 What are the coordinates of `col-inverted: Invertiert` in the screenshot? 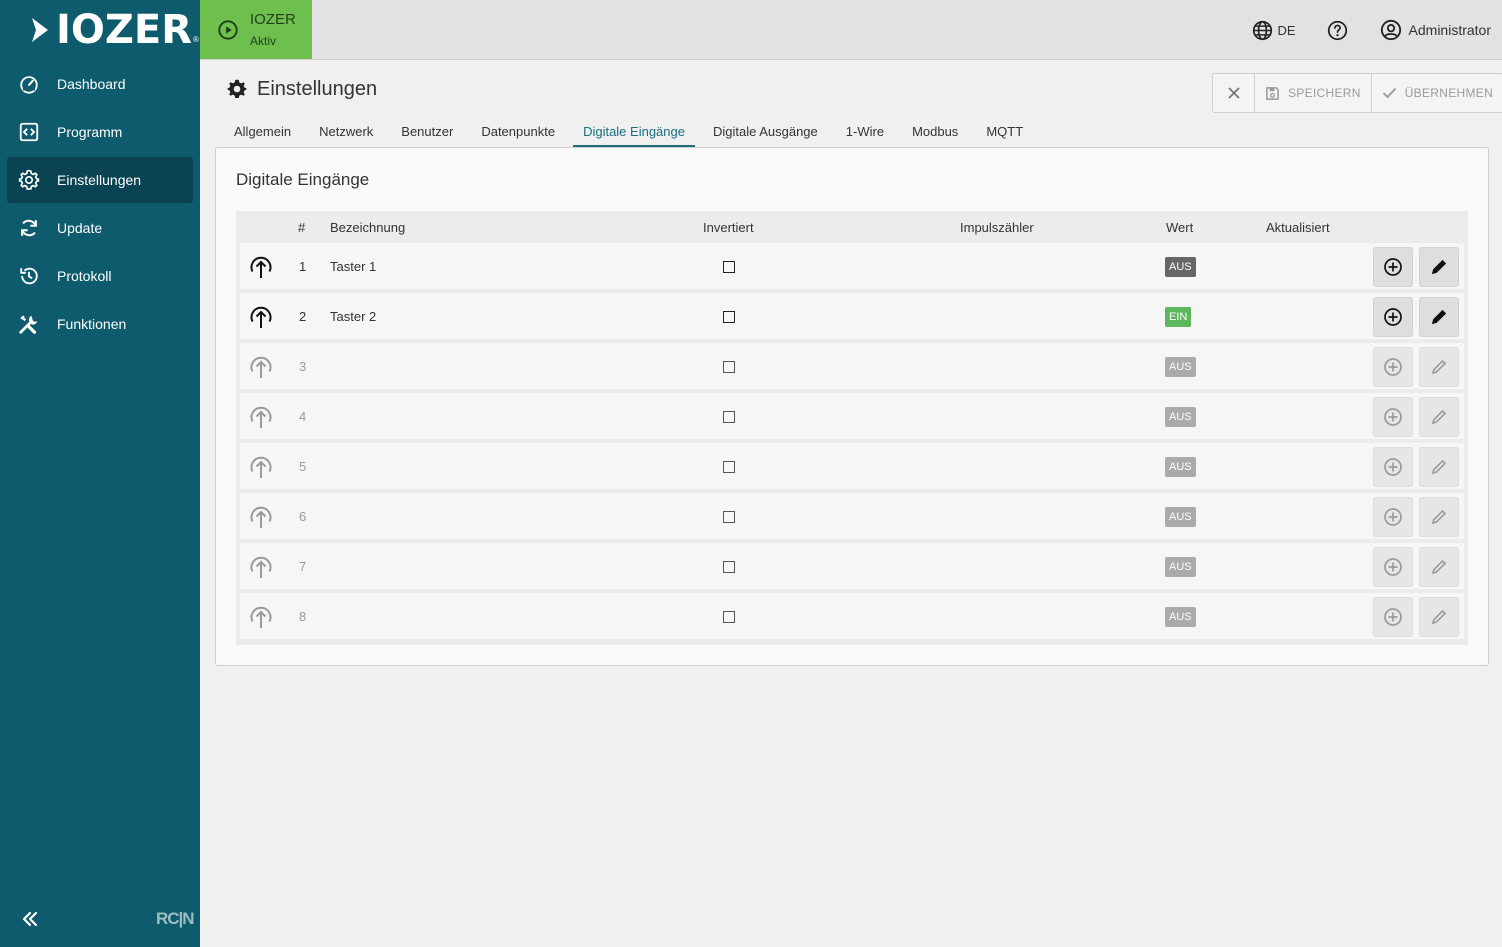 It's located at (728, 227).